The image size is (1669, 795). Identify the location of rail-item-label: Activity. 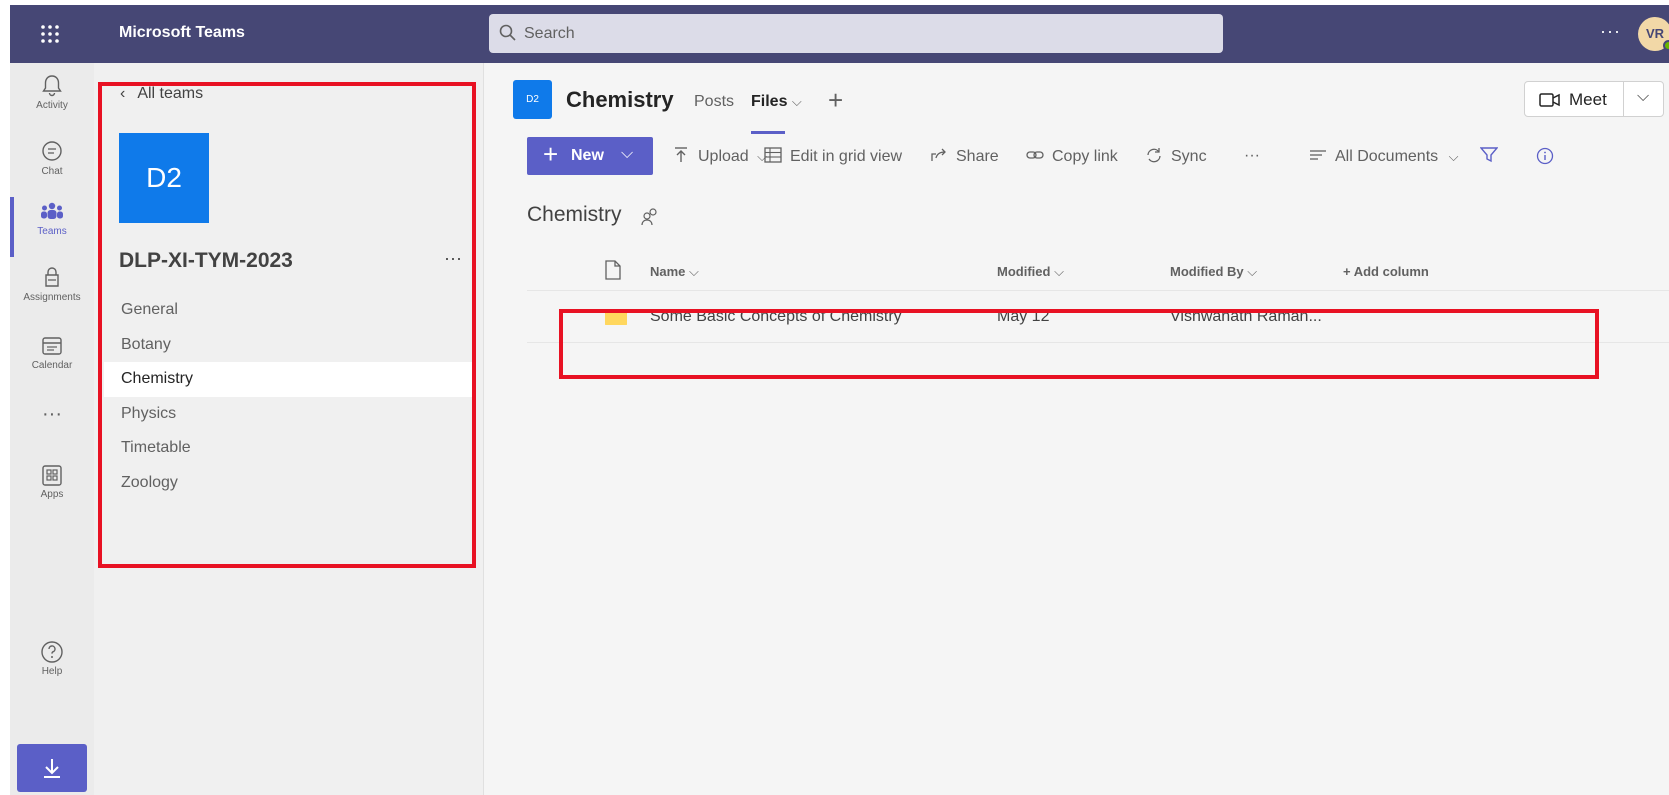
(52, 105).